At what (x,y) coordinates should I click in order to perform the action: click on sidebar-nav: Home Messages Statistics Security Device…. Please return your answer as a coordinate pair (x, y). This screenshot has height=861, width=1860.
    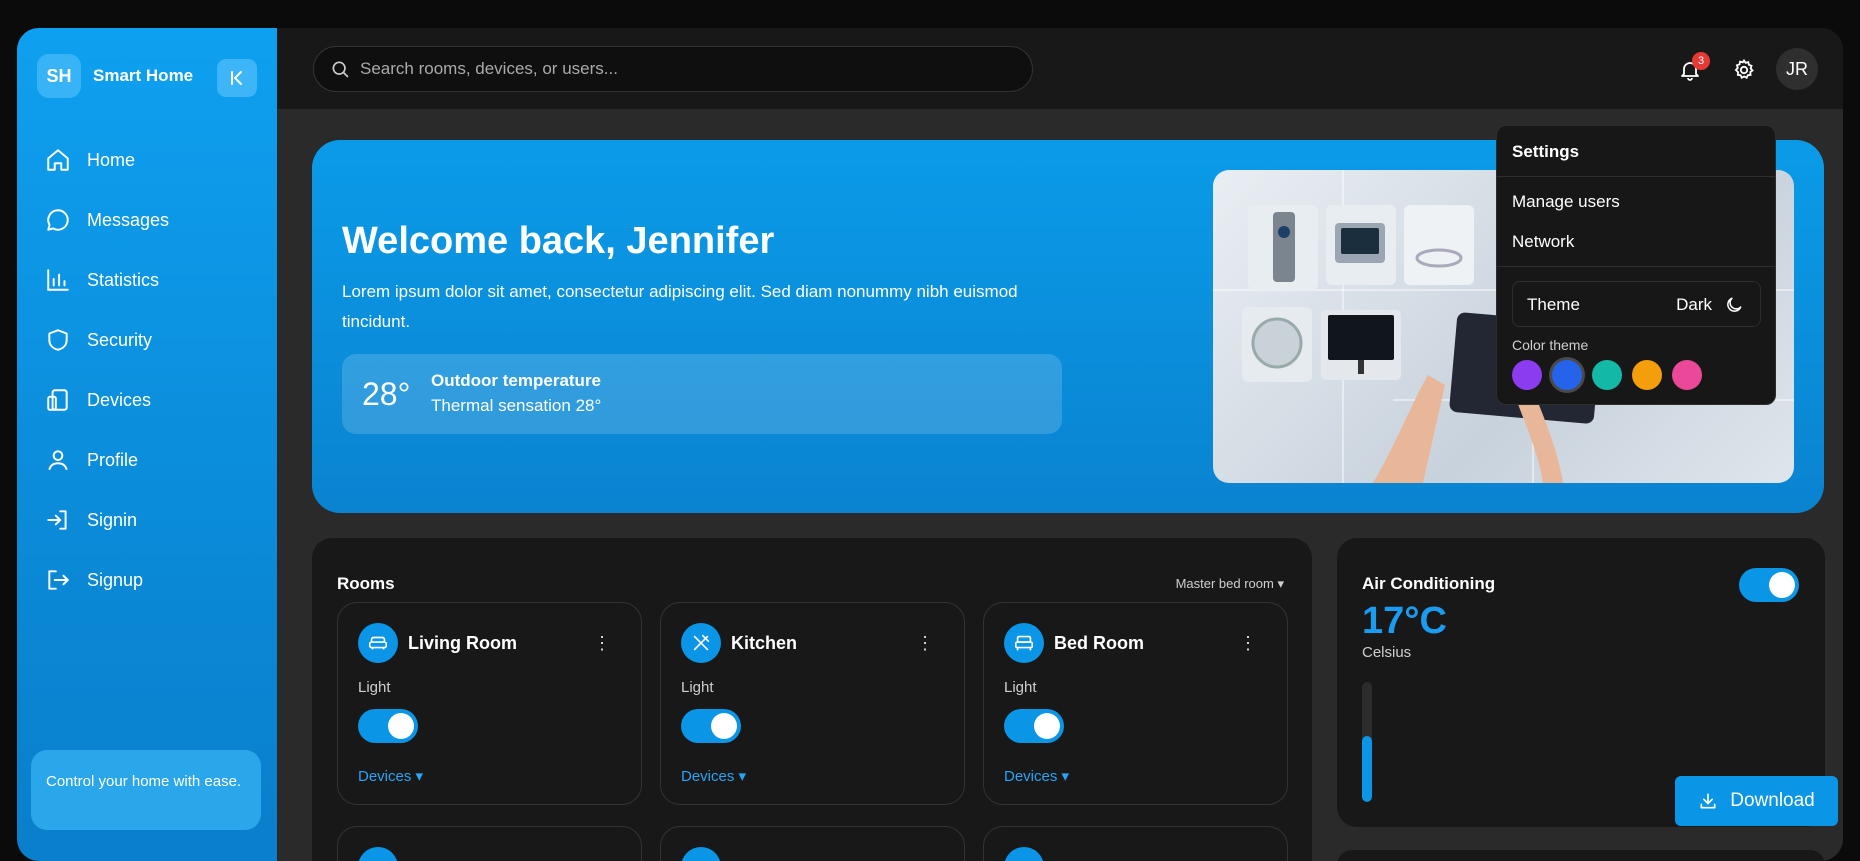
    Looking at the image, I should click on (107, 370).